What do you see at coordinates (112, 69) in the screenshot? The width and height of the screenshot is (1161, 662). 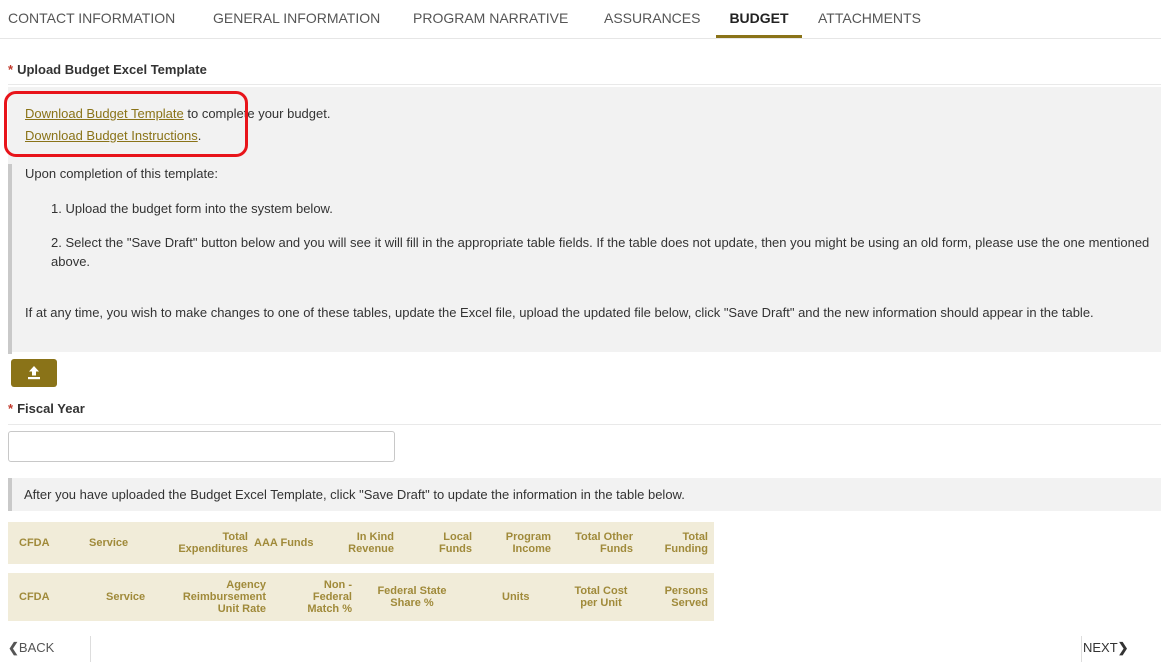 I see `upload-section-title-text: Upload Budget Excel Template` at bounding box center [112, 69].